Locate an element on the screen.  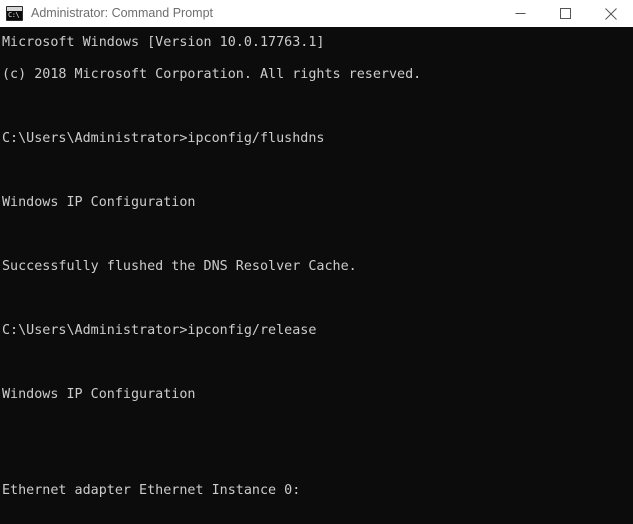
console-icon: C:\ is located at coordinates (14, 13).